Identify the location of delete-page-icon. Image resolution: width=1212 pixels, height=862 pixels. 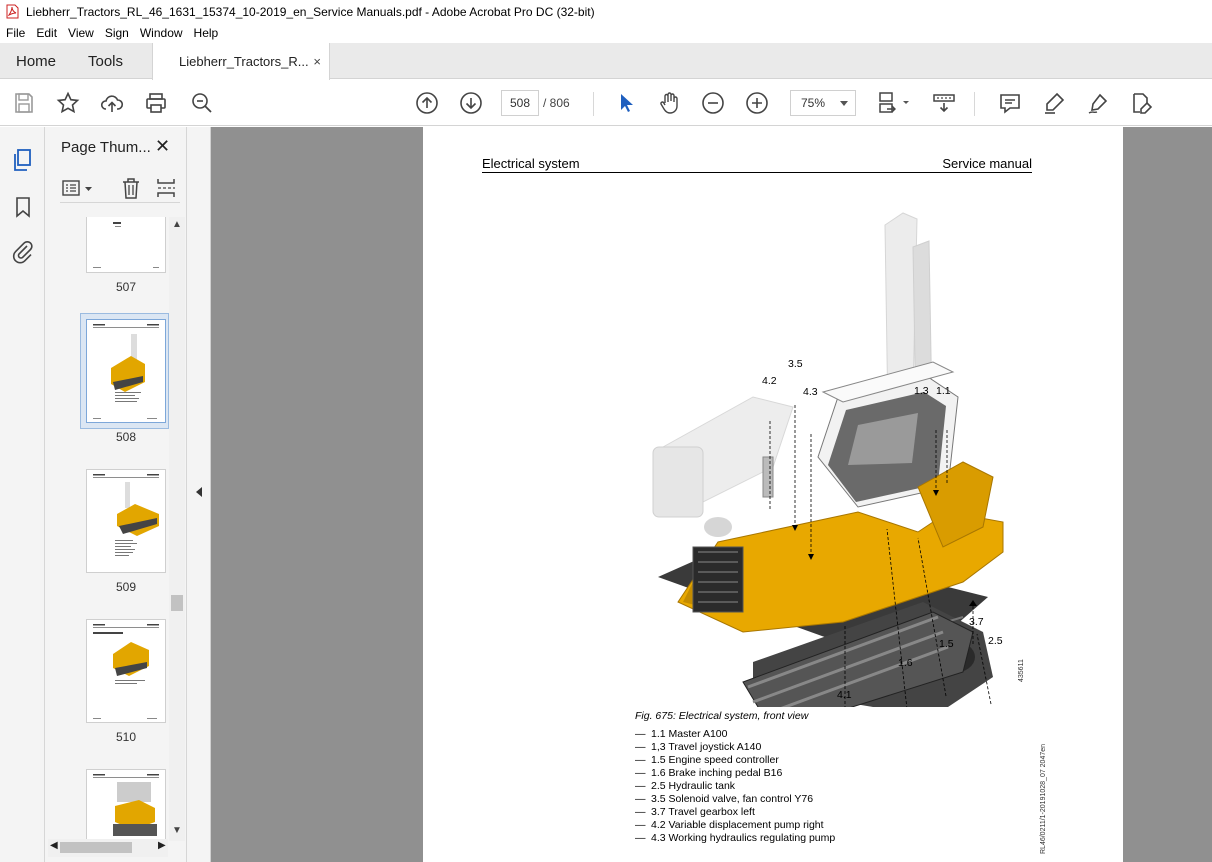
(131, 189).